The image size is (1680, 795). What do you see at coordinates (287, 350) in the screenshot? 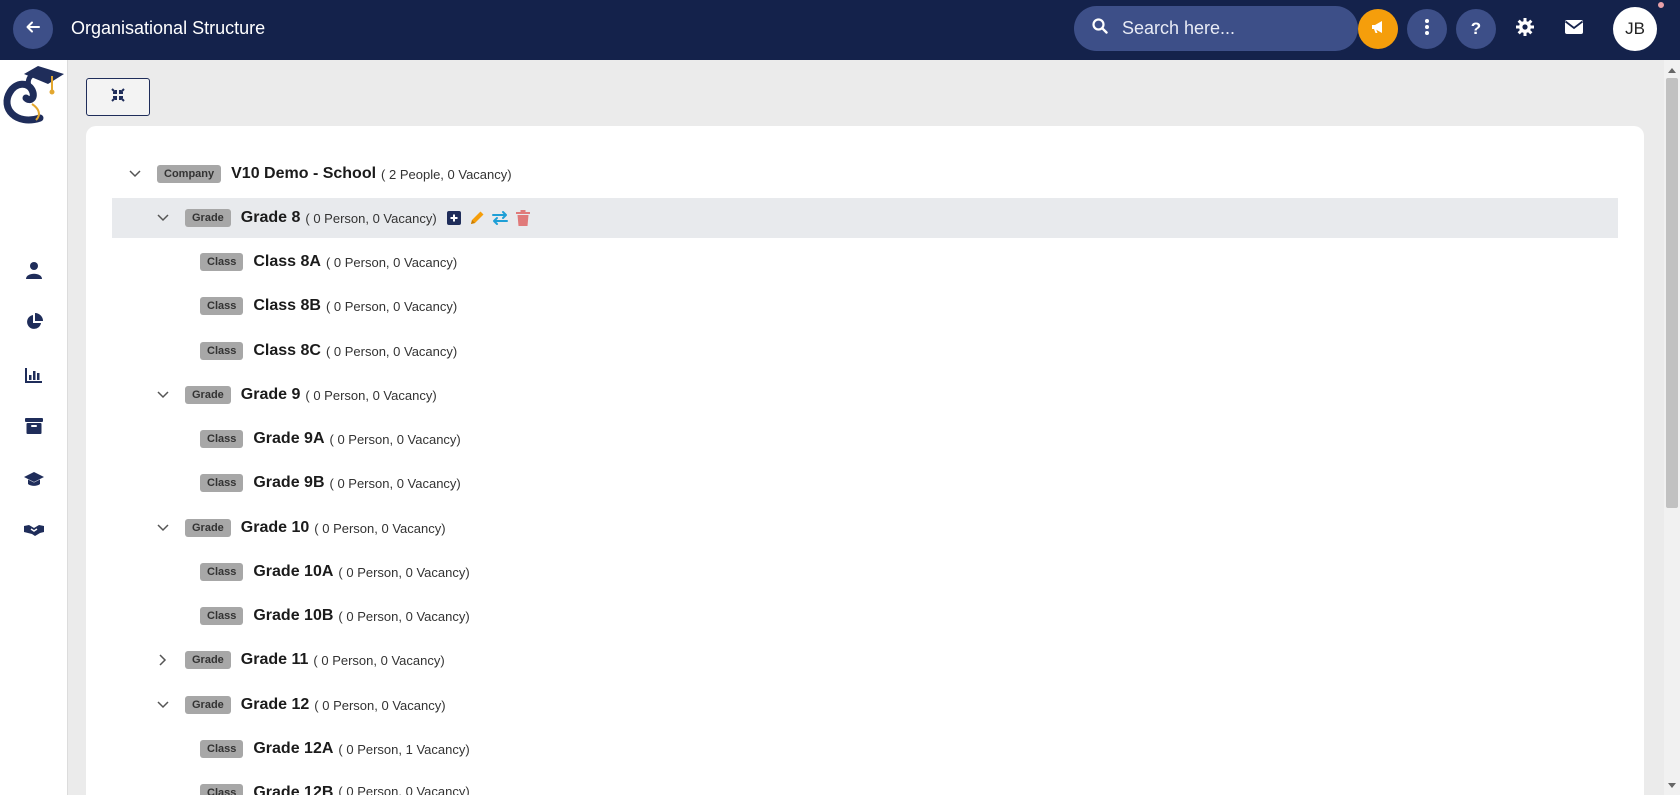
I see `node-name: Class 8C` at bounding box center [287, 350].